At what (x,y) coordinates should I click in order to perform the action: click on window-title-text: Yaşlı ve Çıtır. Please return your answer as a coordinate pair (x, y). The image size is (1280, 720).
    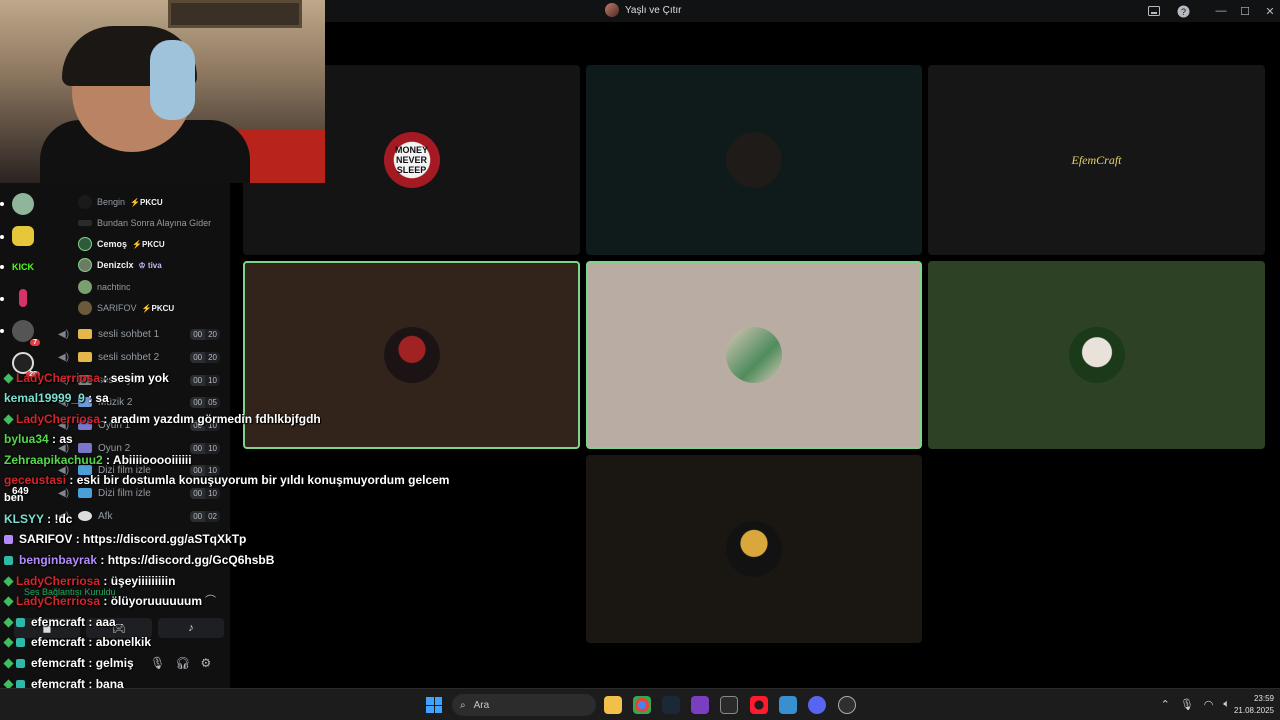
    Looking at the image, I should click on (653, 10).